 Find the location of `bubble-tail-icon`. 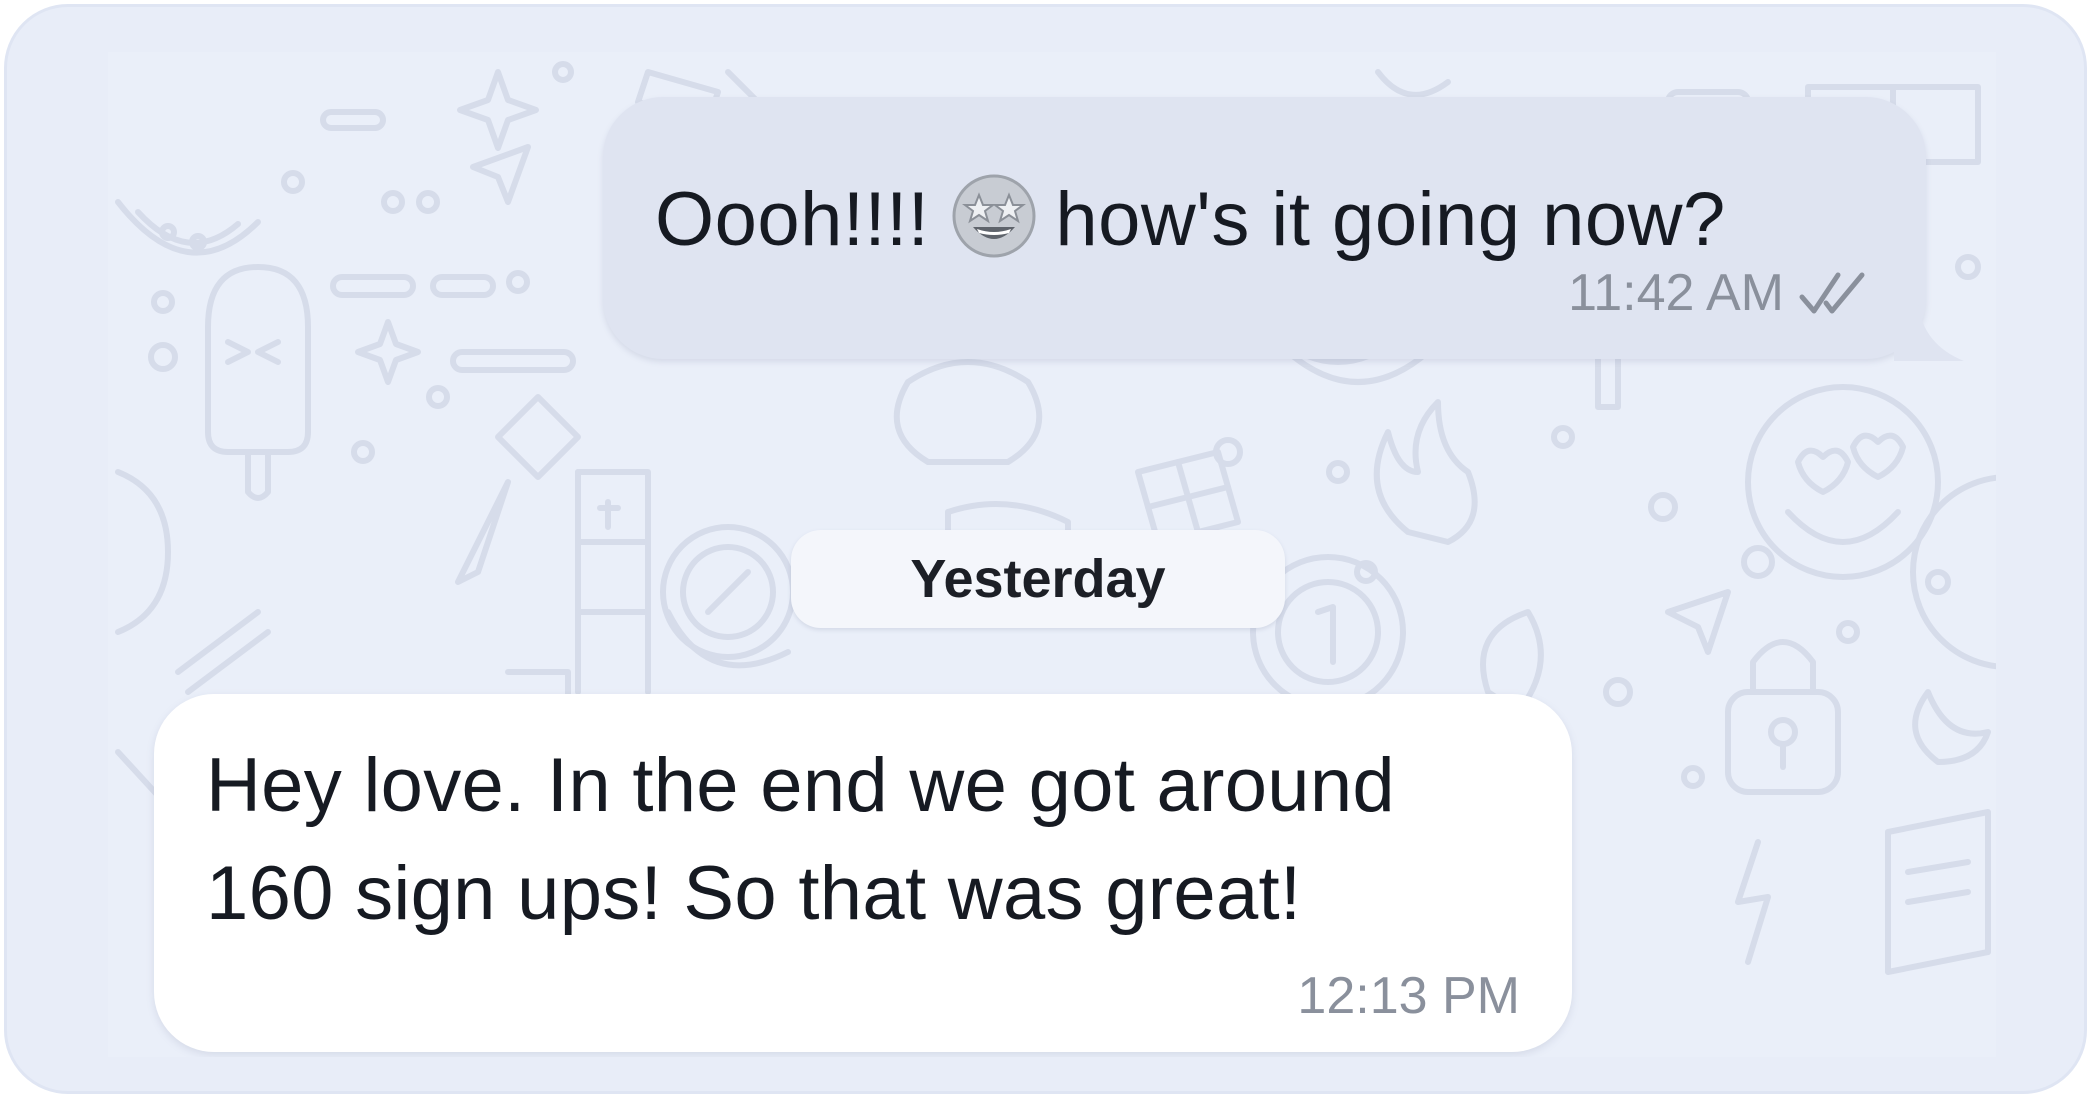

bubble-tail-icon is located at coordinates (1929, 333).